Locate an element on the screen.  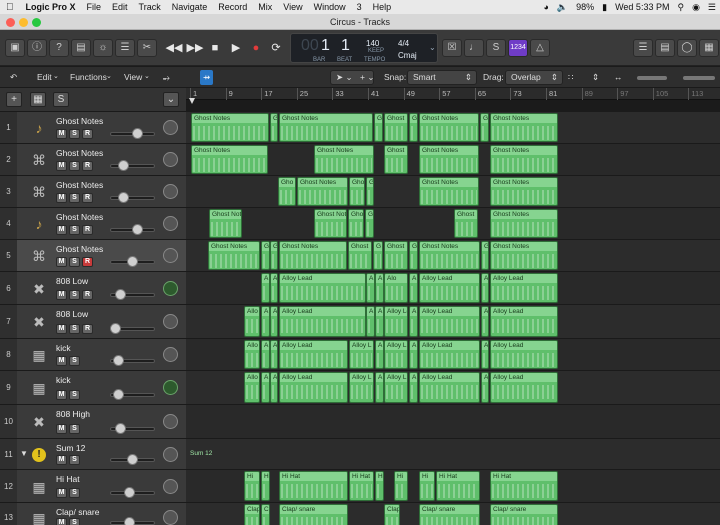
replace-button: ☒ is located at coordinates (452, 48).